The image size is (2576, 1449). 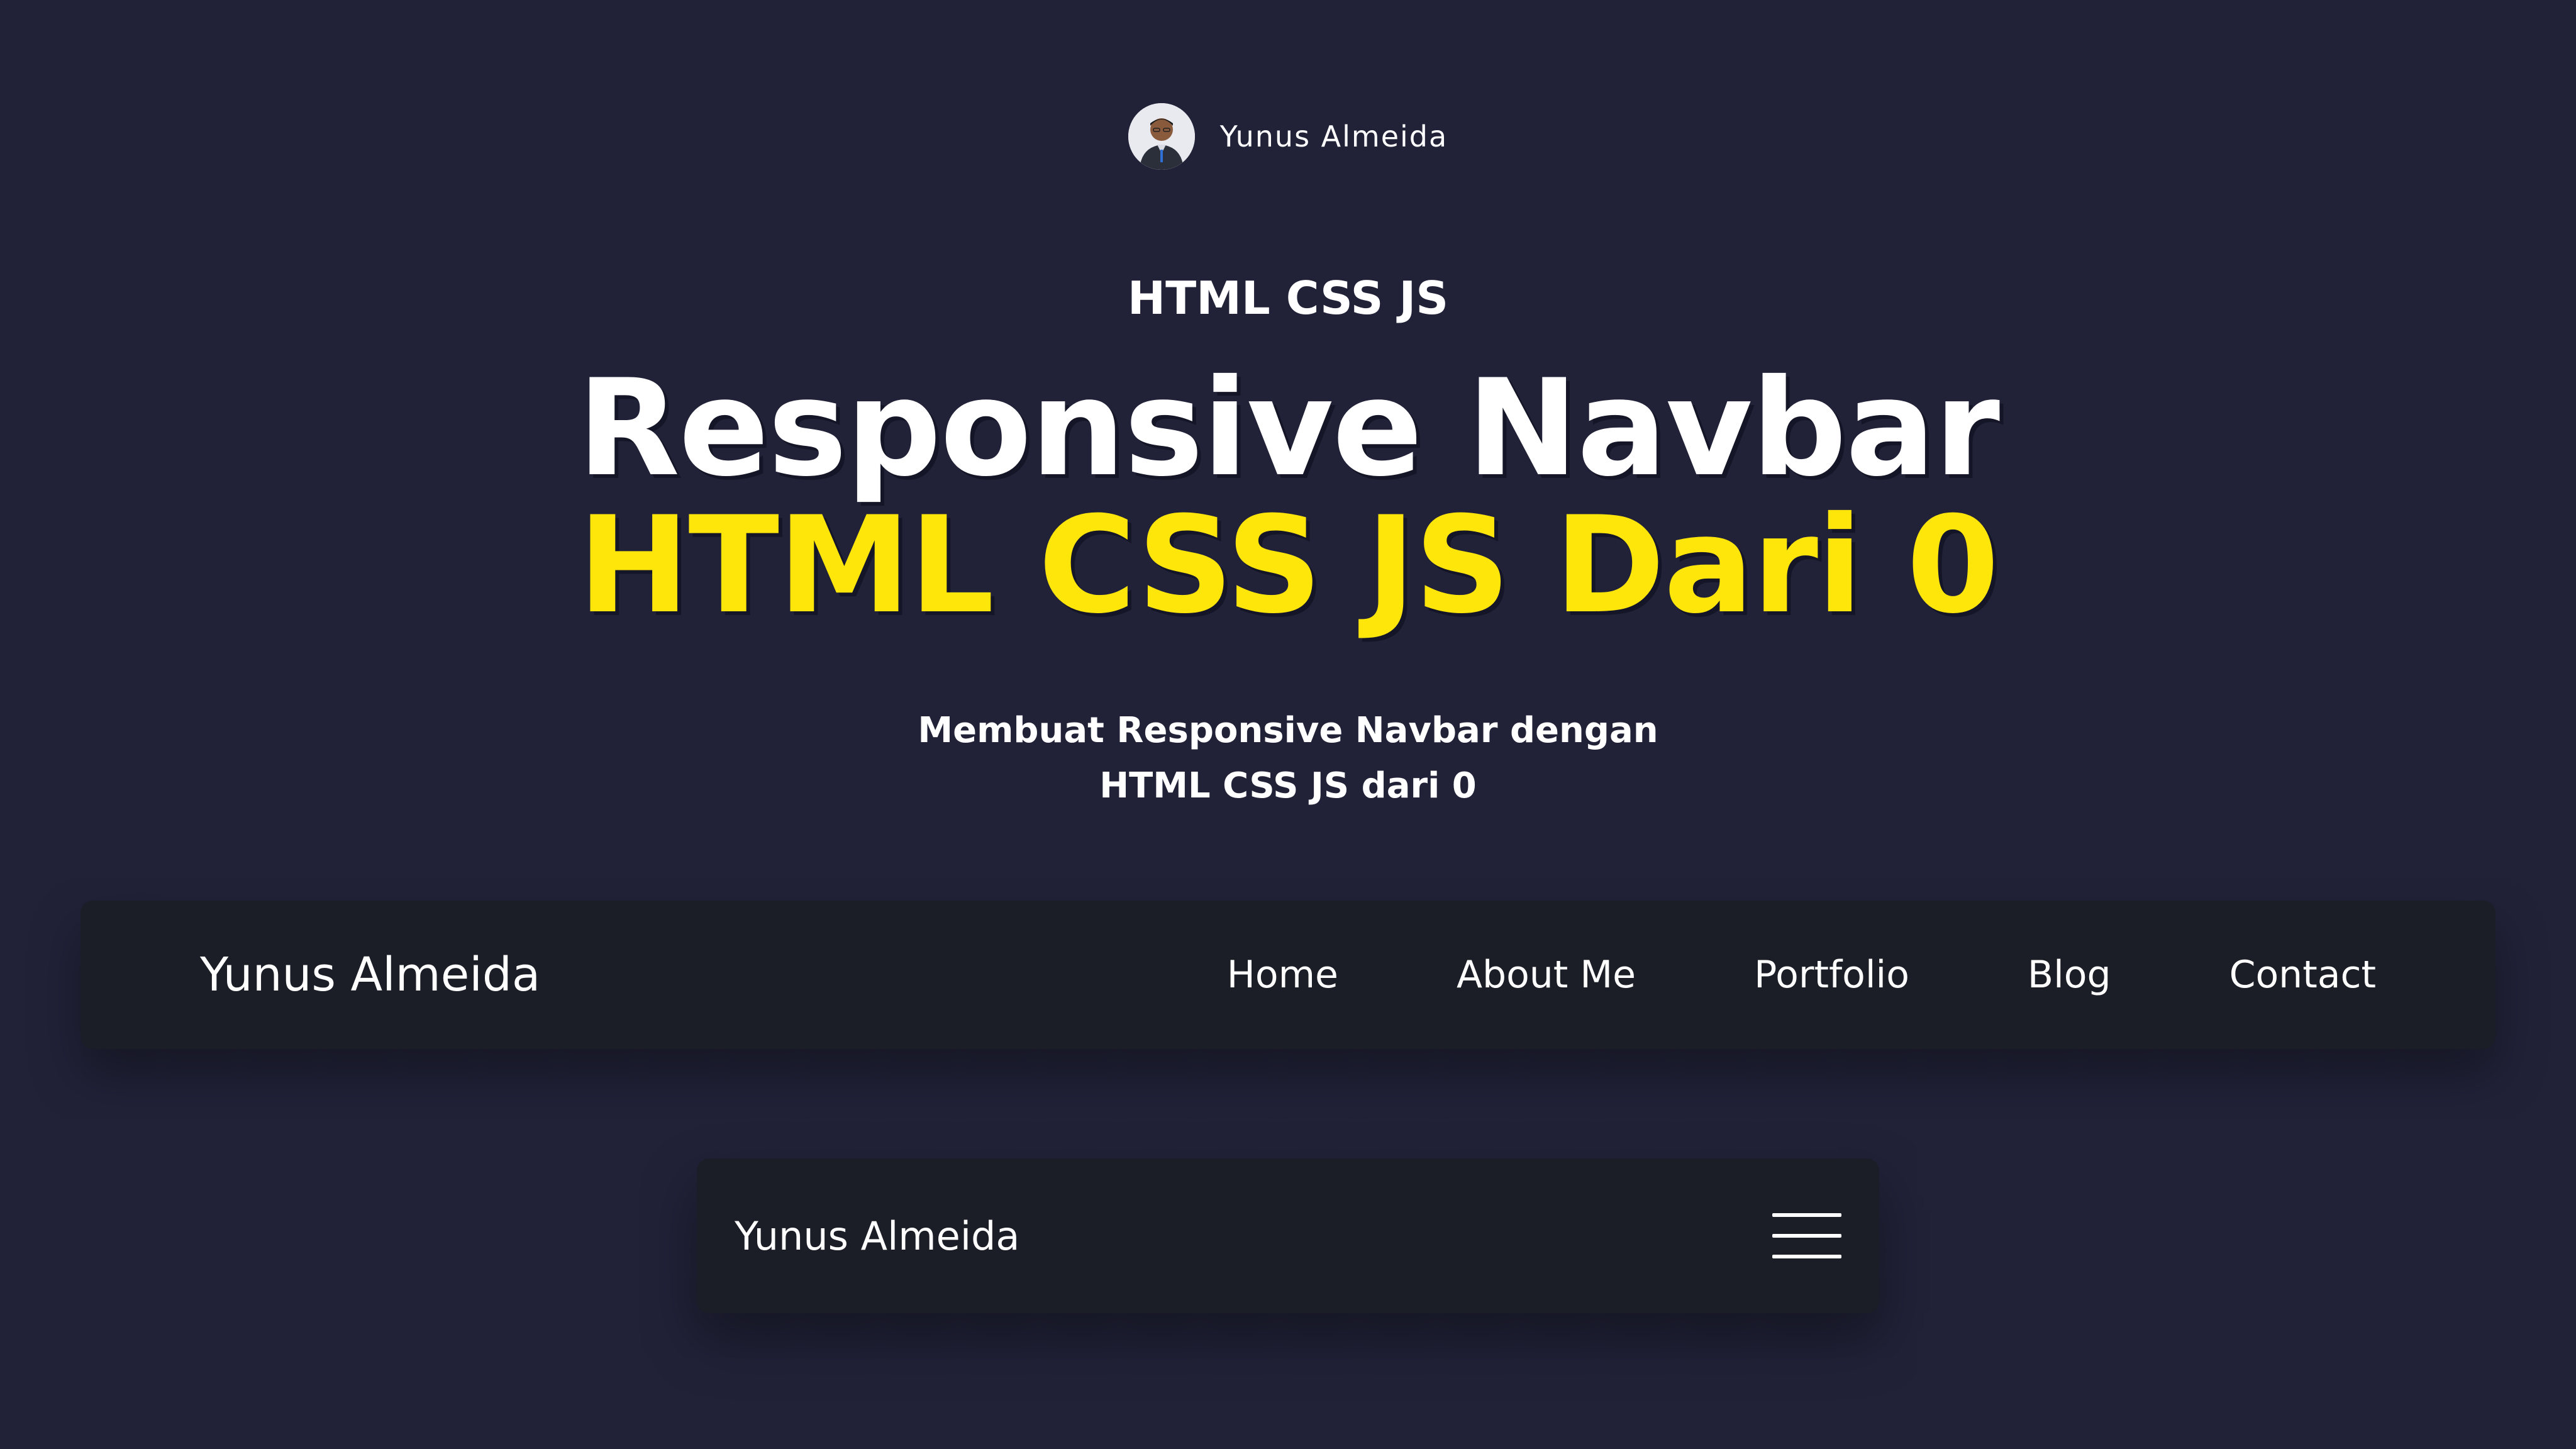 What do you see at coordinates (1282, 975) in the screenshot?
I see `nav-link-home: Home` at bounding box center [1282, 975].